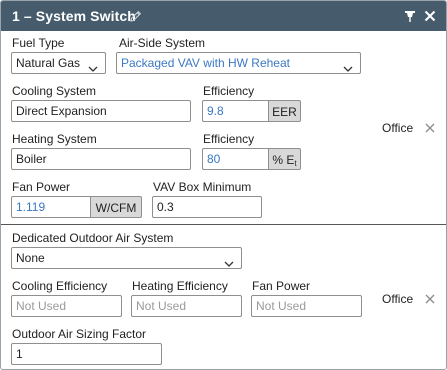 This screenshot has width=447, height=370. I want to click on heating-efficiency-label: Efficiency, so click(229, 139).